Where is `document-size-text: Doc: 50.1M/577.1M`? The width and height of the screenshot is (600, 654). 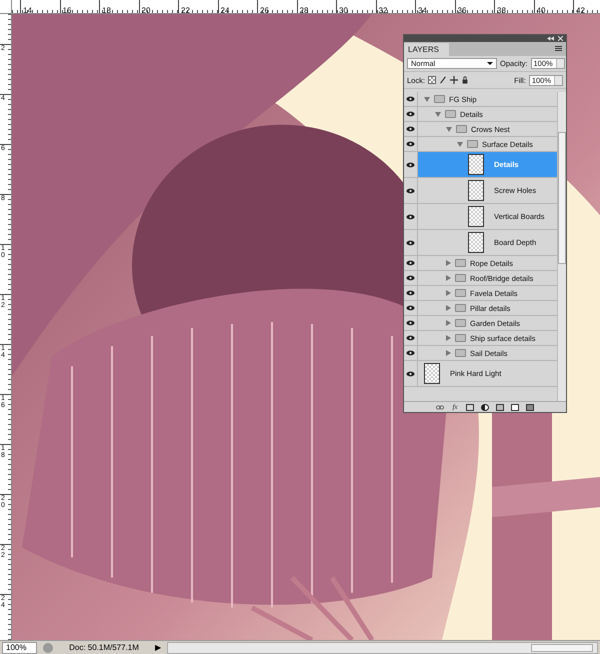
document-size-text: Doc: 50.1M/577.1M is located at coordinates (104, 647).